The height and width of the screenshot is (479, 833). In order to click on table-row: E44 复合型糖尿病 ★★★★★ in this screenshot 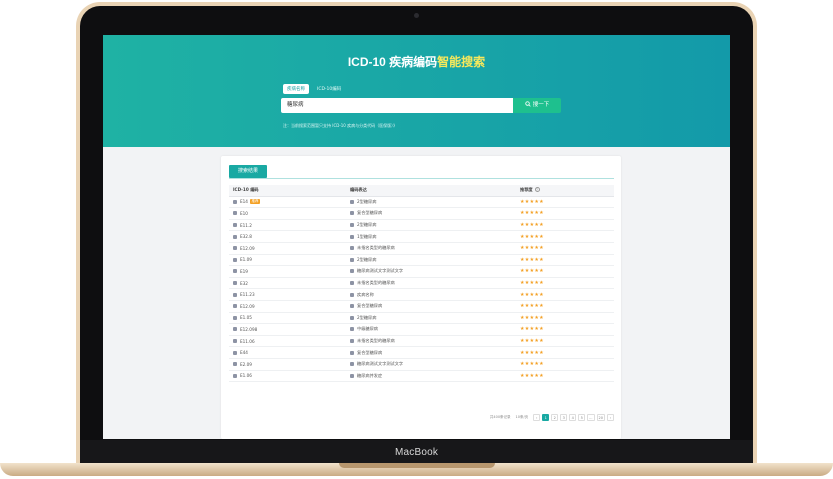, I will do `click(421, 353)`.